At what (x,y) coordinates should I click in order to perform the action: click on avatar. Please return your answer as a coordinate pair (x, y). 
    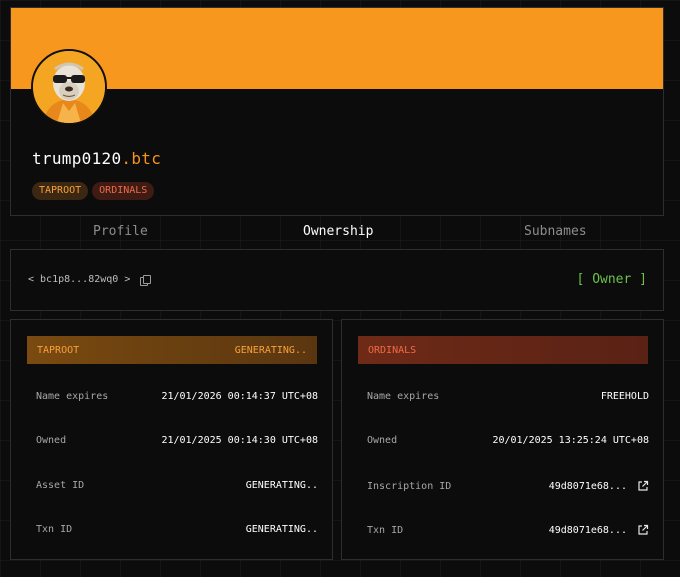
    Looking at the image, I should click on (69, 87).